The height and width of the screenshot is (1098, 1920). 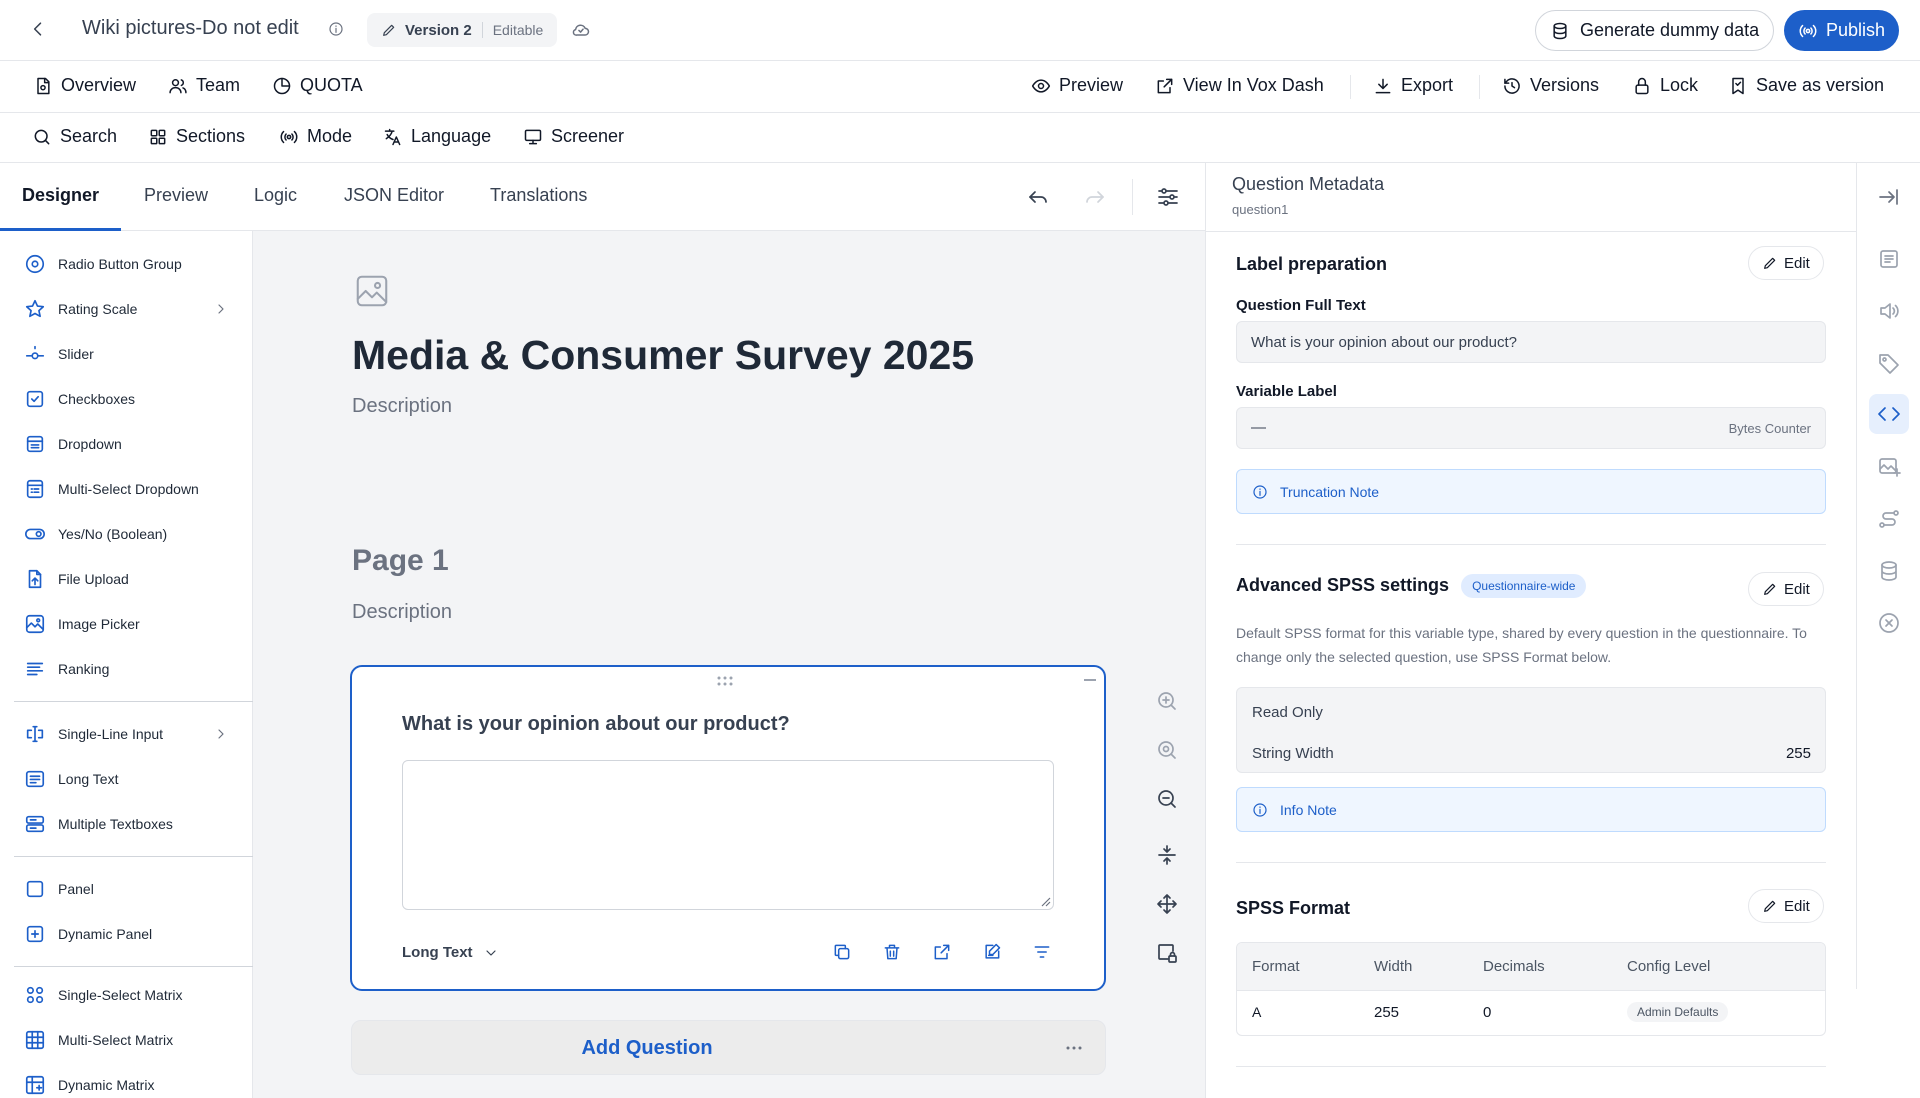 What do you see at coordinates (336, 29) in the screenshot?
I see `info-icon` at bounding box center [336, 29].